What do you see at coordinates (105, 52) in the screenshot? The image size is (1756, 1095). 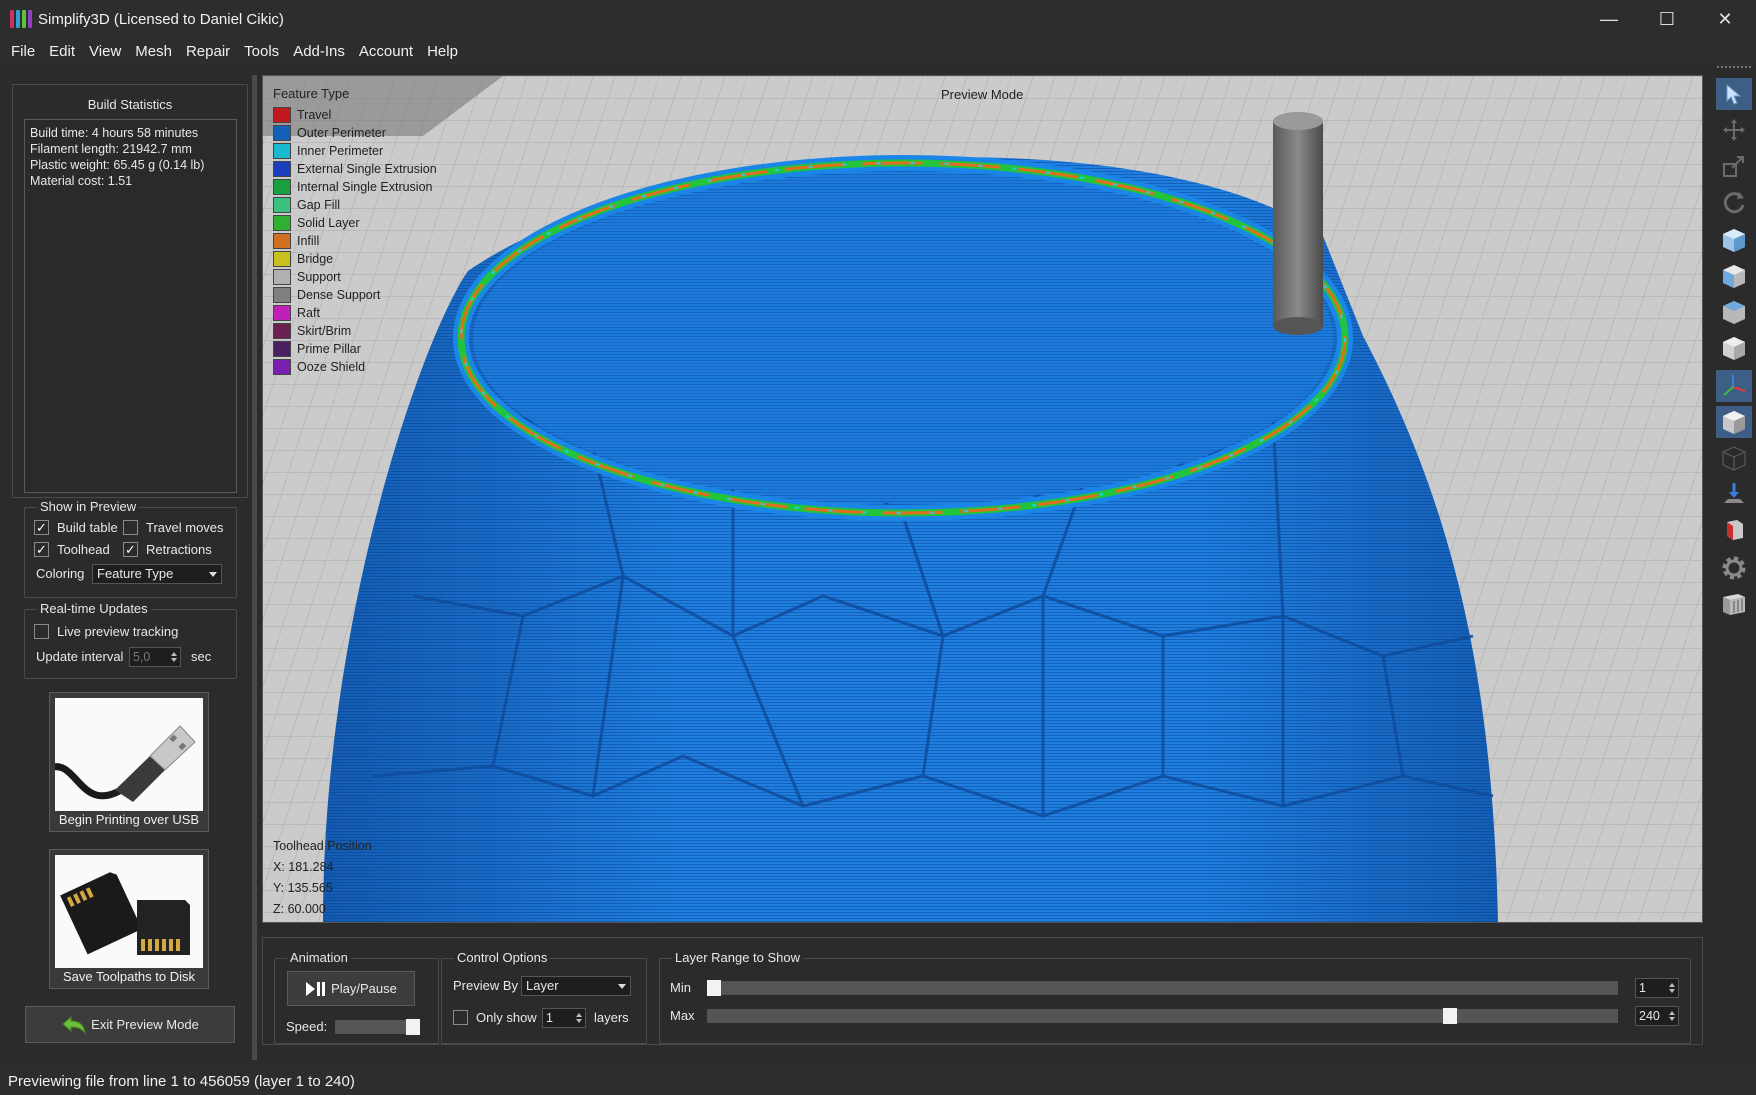 I see `menu-view: View` at bounding box center [105, 52].